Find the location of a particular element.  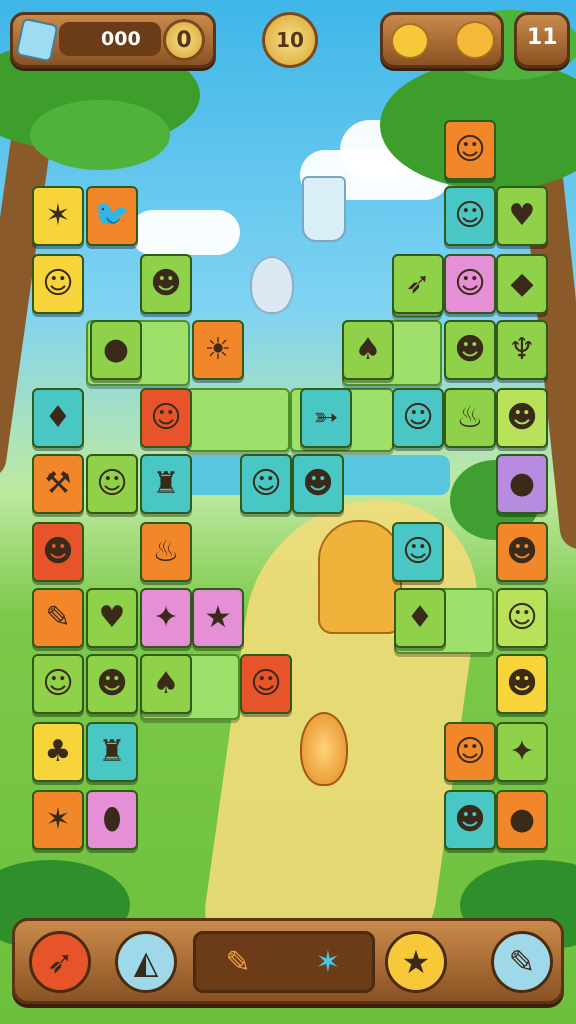

tile-fireman: ☺ is located at coordinates (166, 418).